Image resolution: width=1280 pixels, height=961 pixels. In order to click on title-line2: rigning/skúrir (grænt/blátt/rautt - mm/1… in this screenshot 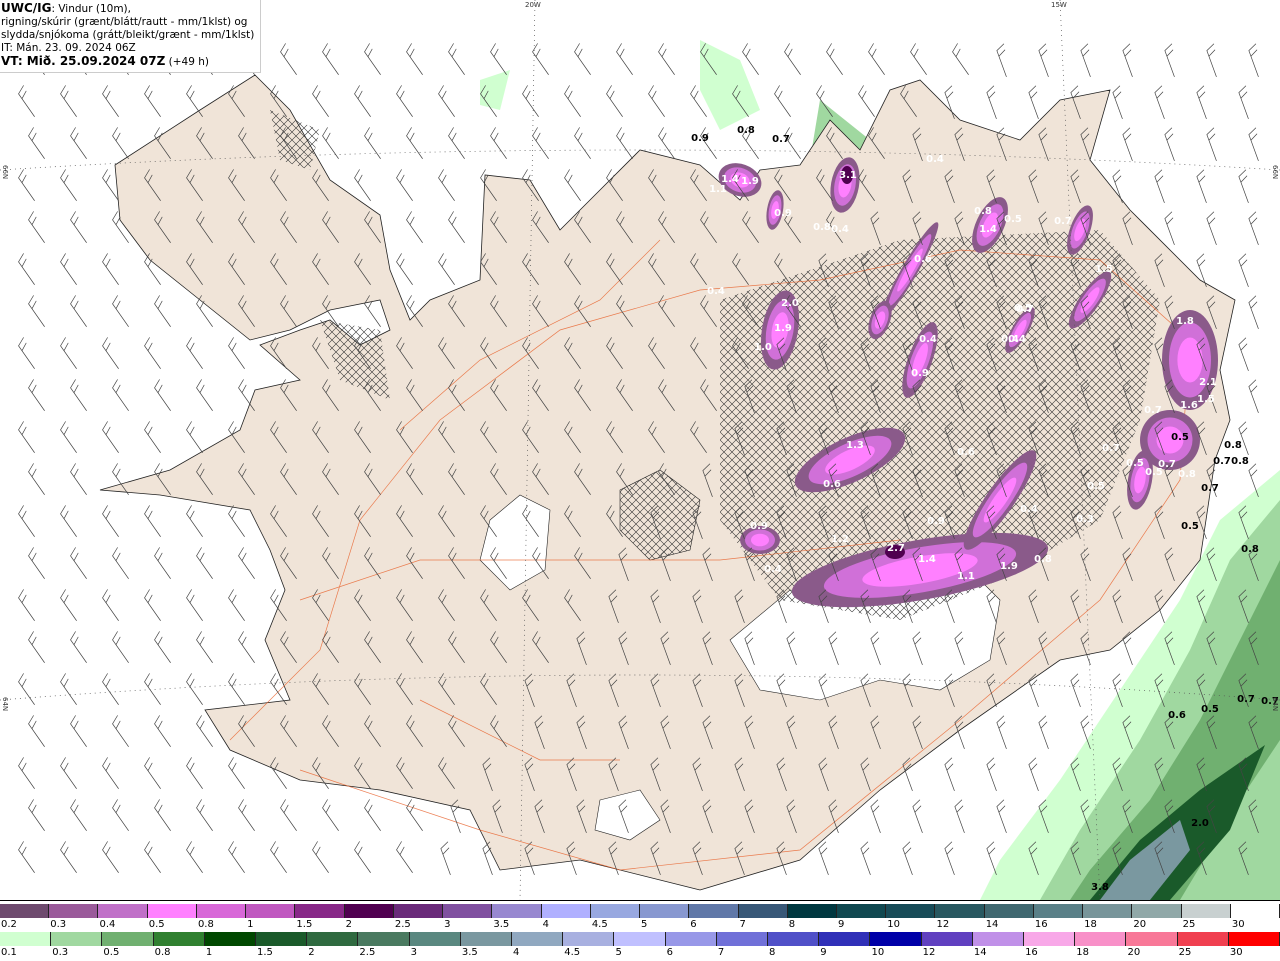, I will do `click(124, 22)`.